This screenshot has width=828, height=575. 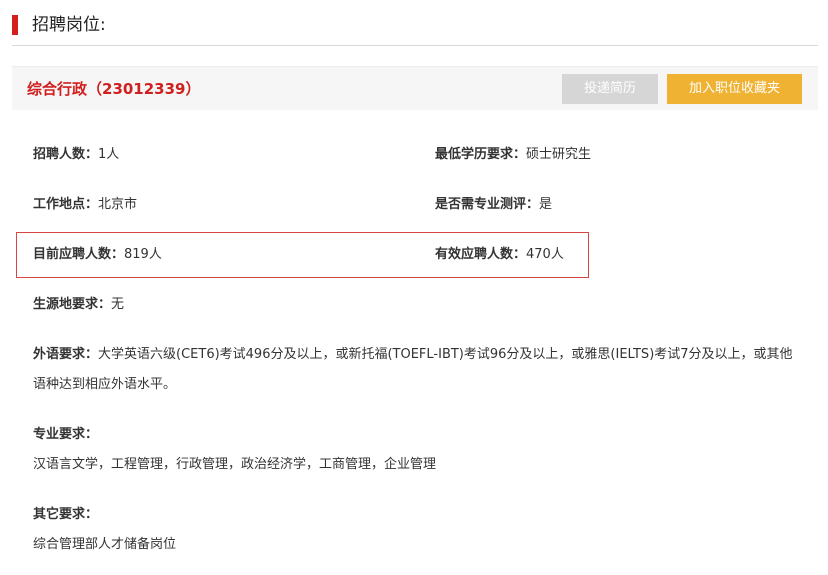 I want to click on field-assessment: 是否需专业测评：是, so click(x=493, y=205).